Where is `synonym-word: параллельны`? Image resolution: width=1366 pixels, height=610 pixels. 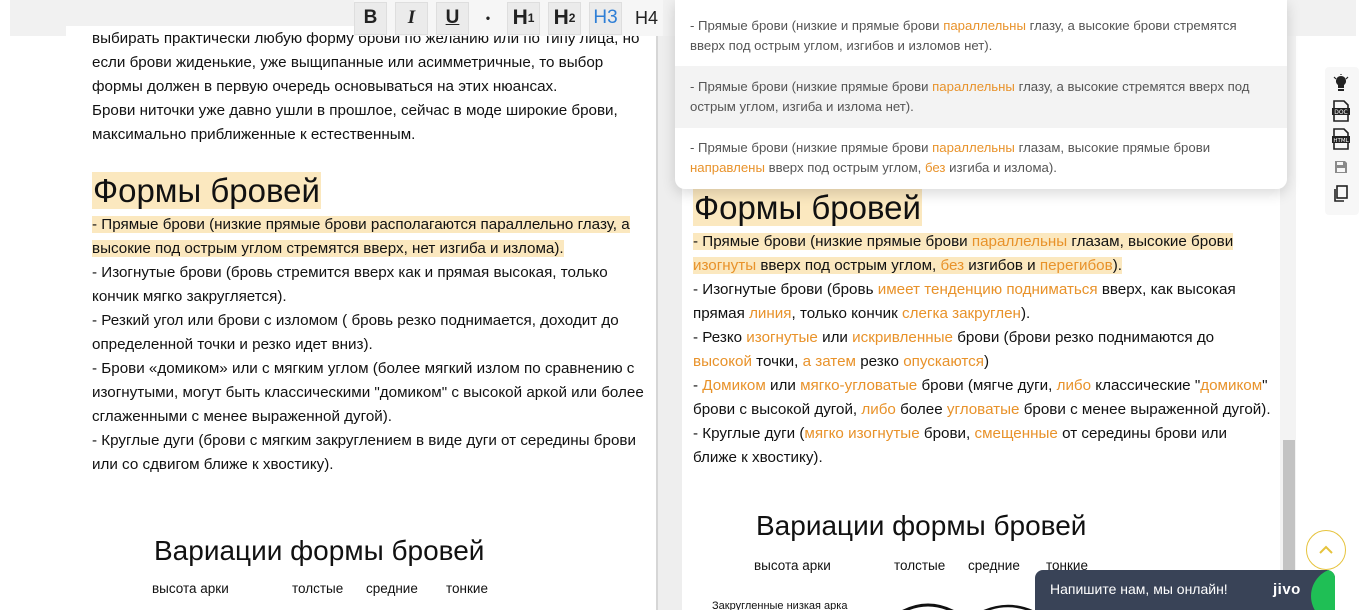 synonym-word: параллельны is located at coordinates (1019, 241).